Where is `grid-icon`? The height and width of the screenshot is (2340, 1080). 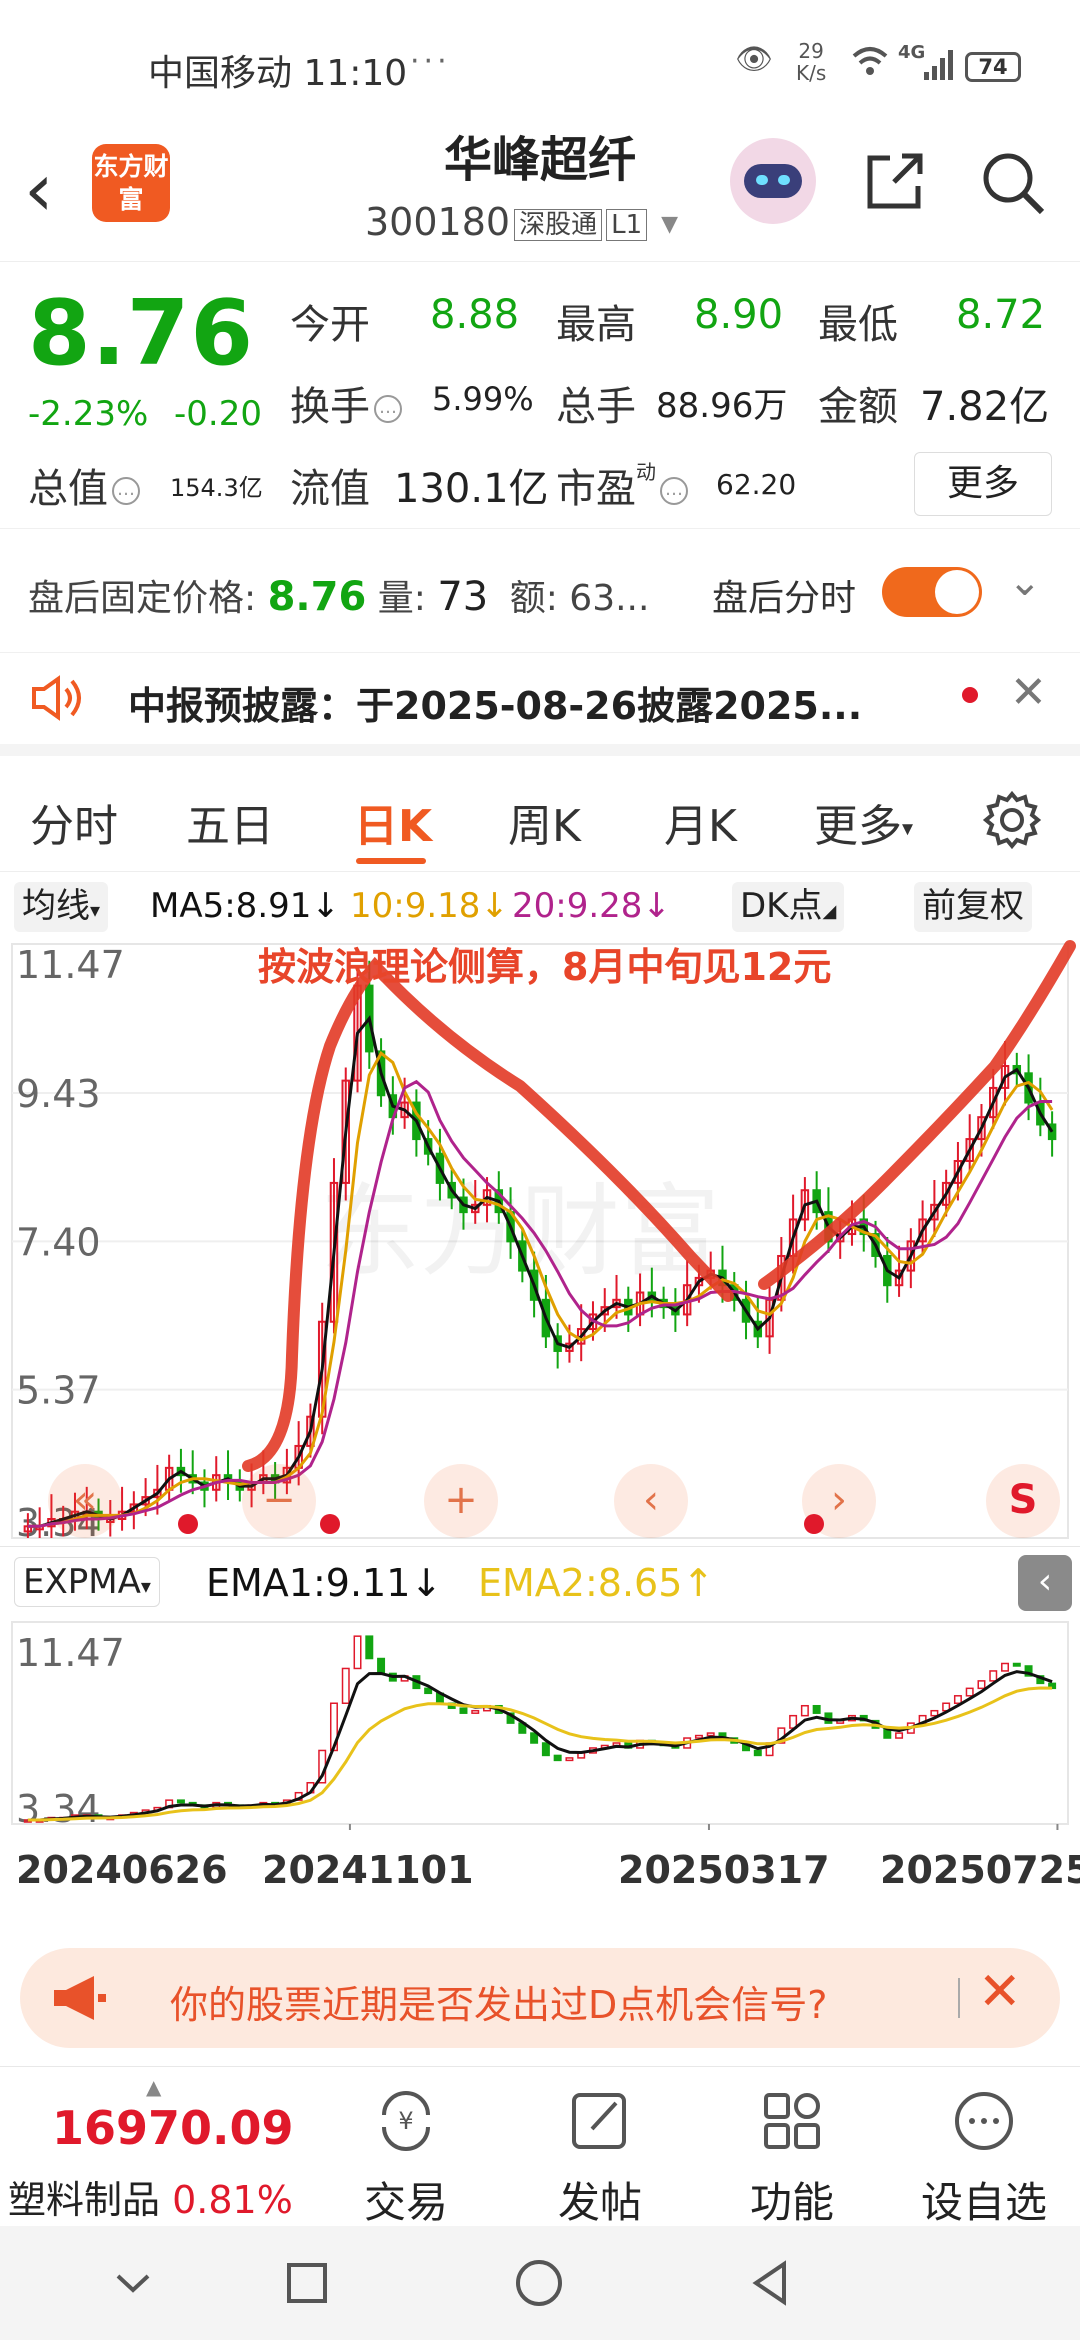
grid-icon is located at coordinates (792, 2121).